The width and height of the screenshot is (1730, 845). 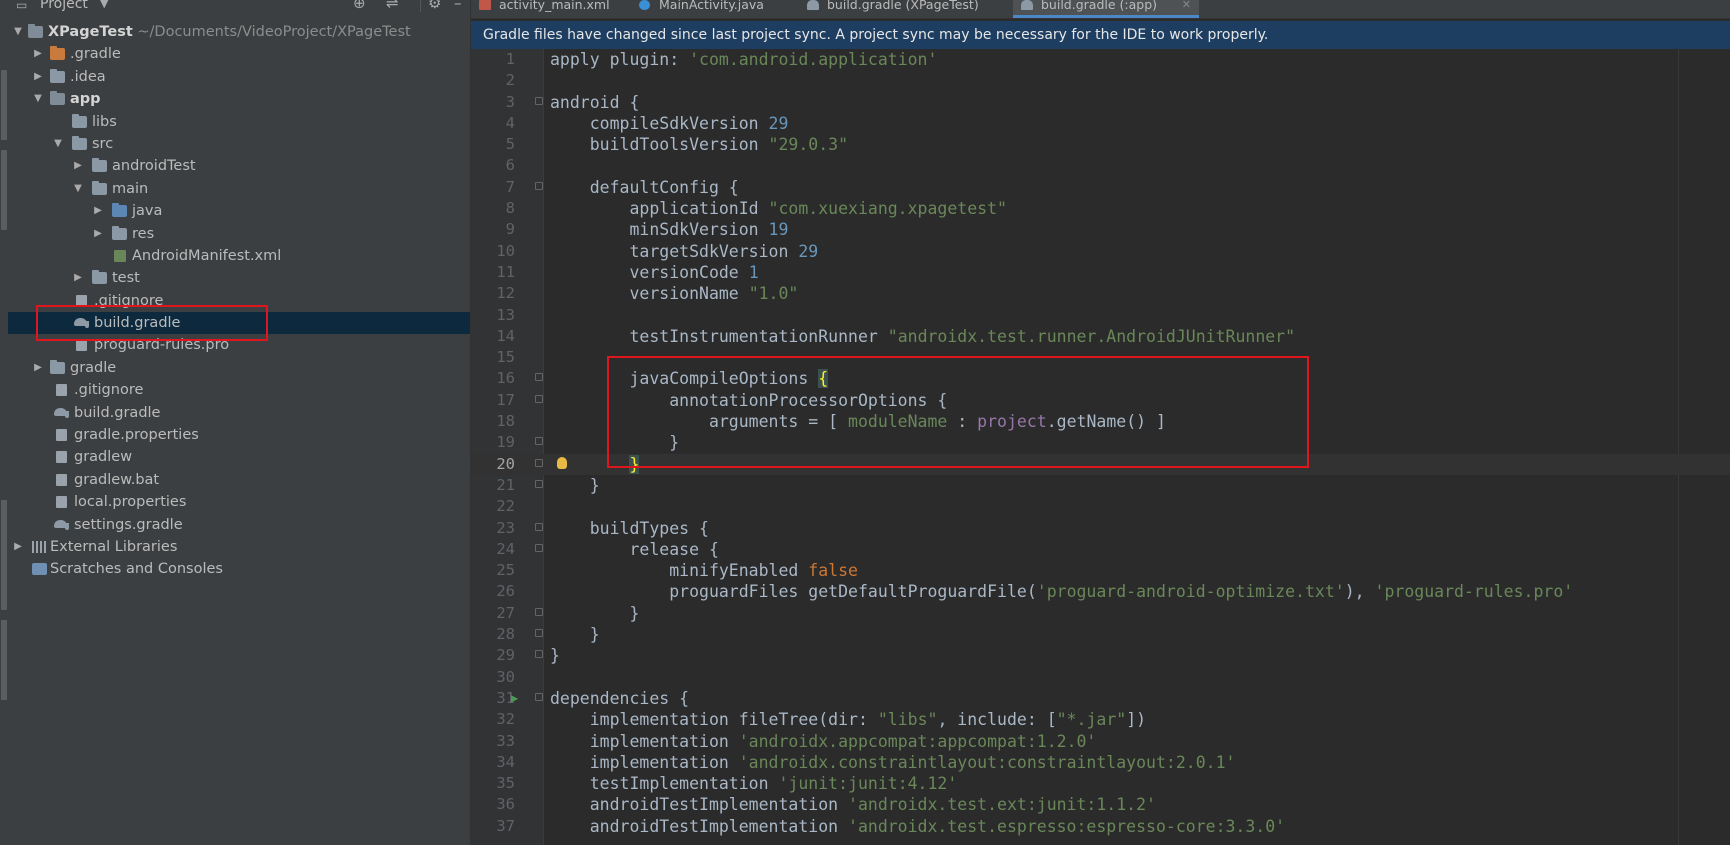 I want to click on tree-item-local-properties: local.properties, so click(x=239, y=502).